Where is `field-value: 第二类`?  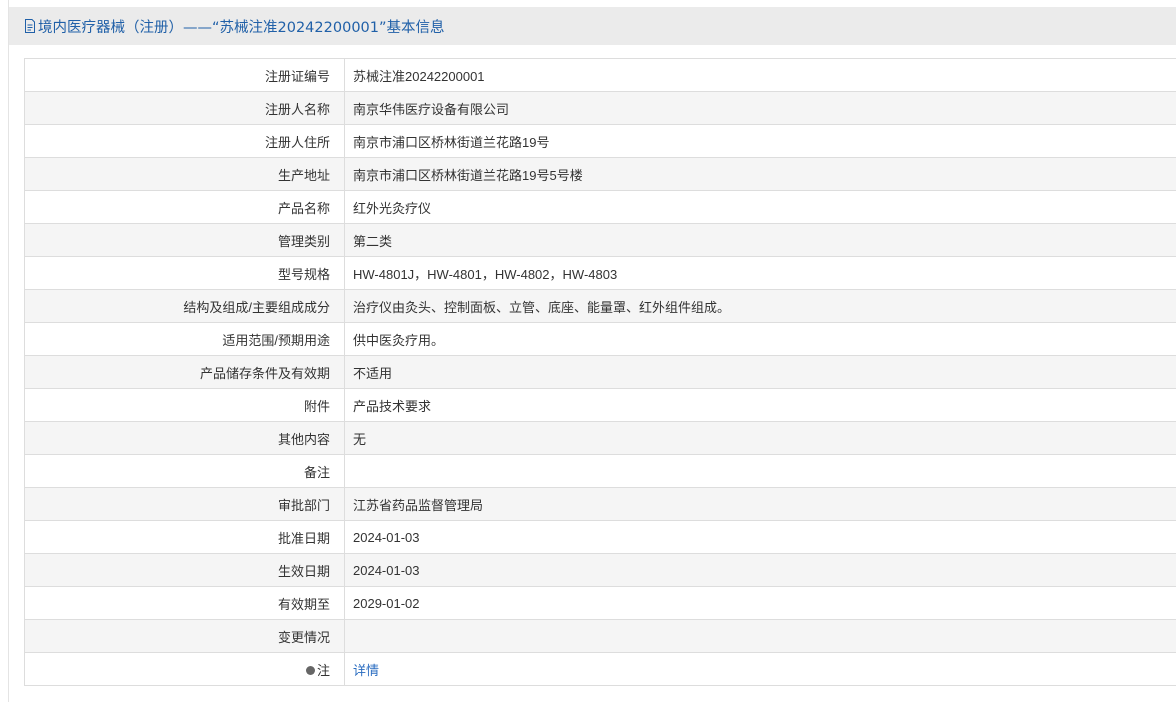 field-value: 第二类 is located at coordinates (760, 240).